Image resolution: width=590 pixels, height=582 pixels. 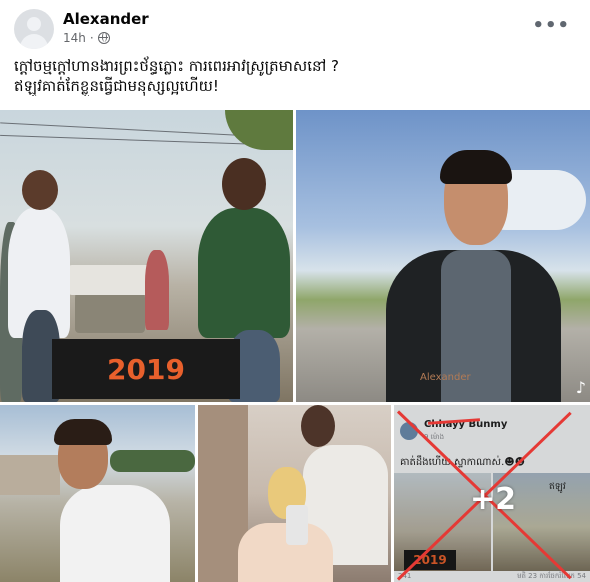 I want to click on phone, so click(x=297, y=525).